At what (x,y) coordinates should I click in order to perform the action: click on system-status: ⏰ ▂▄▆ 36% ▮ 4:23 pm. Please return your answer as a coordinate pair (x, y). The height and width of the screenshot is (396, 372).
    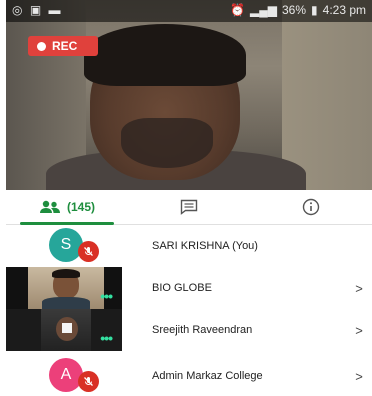
    Looking at the image, I should click on (298, 10).